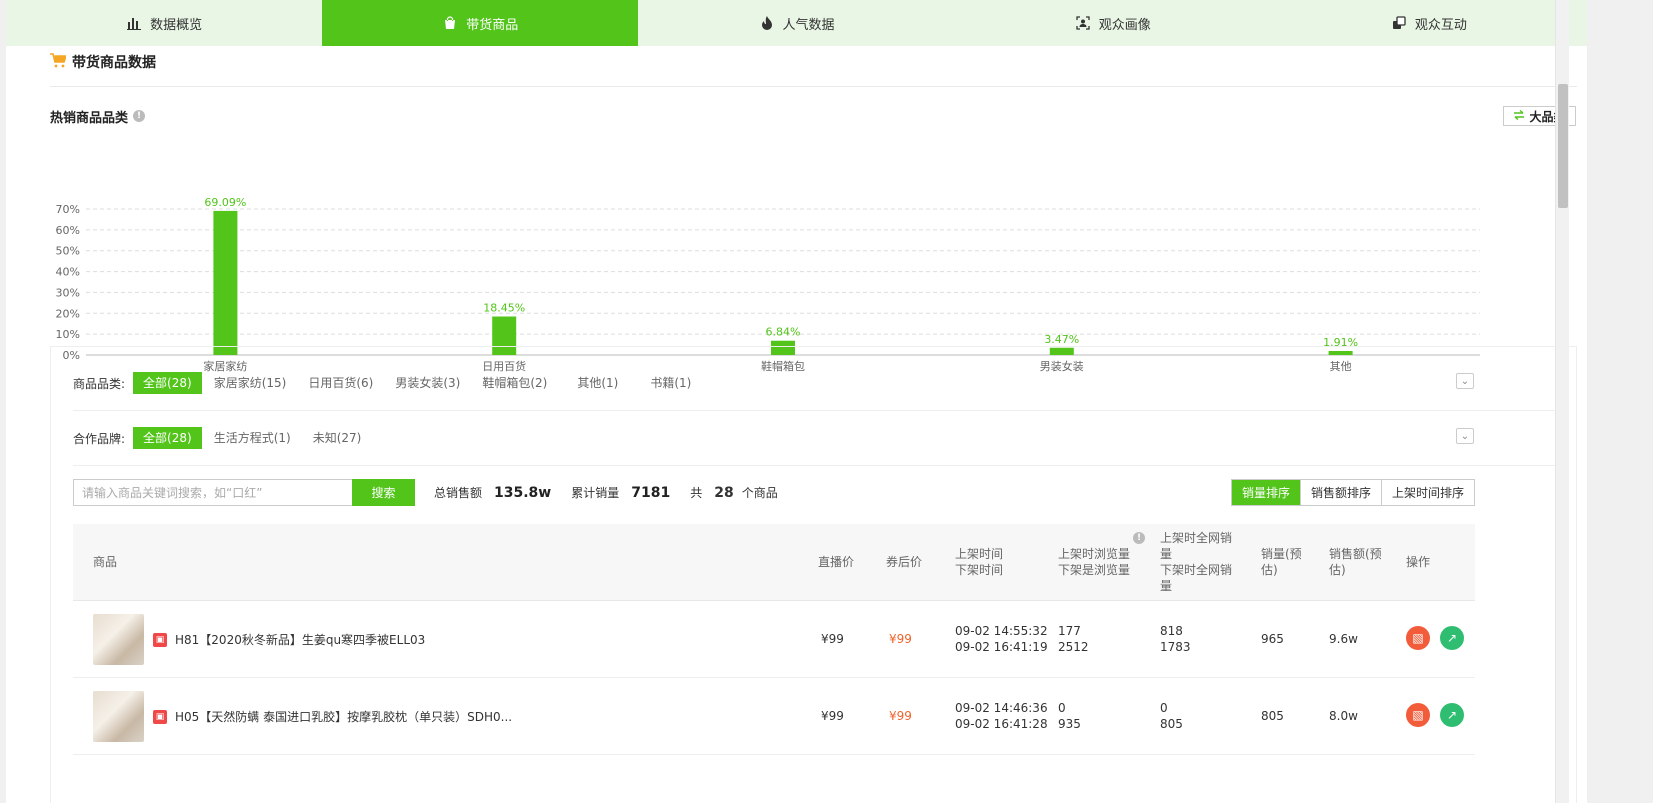 The image size is (1653, 803). I want to click on net-sales-on: 818, so click(1171, 631).